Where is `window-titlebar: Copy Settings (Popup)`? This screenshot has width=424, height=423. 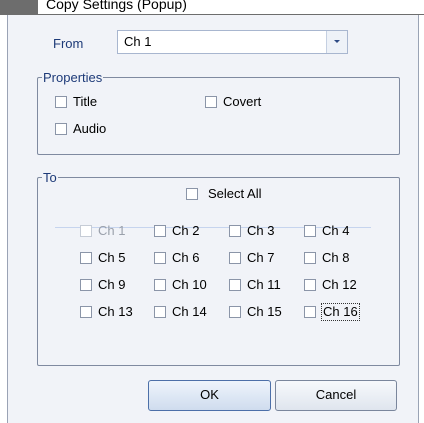 window-titlebar: Copy Settings (Popup) is located at coordinates (212, 7).